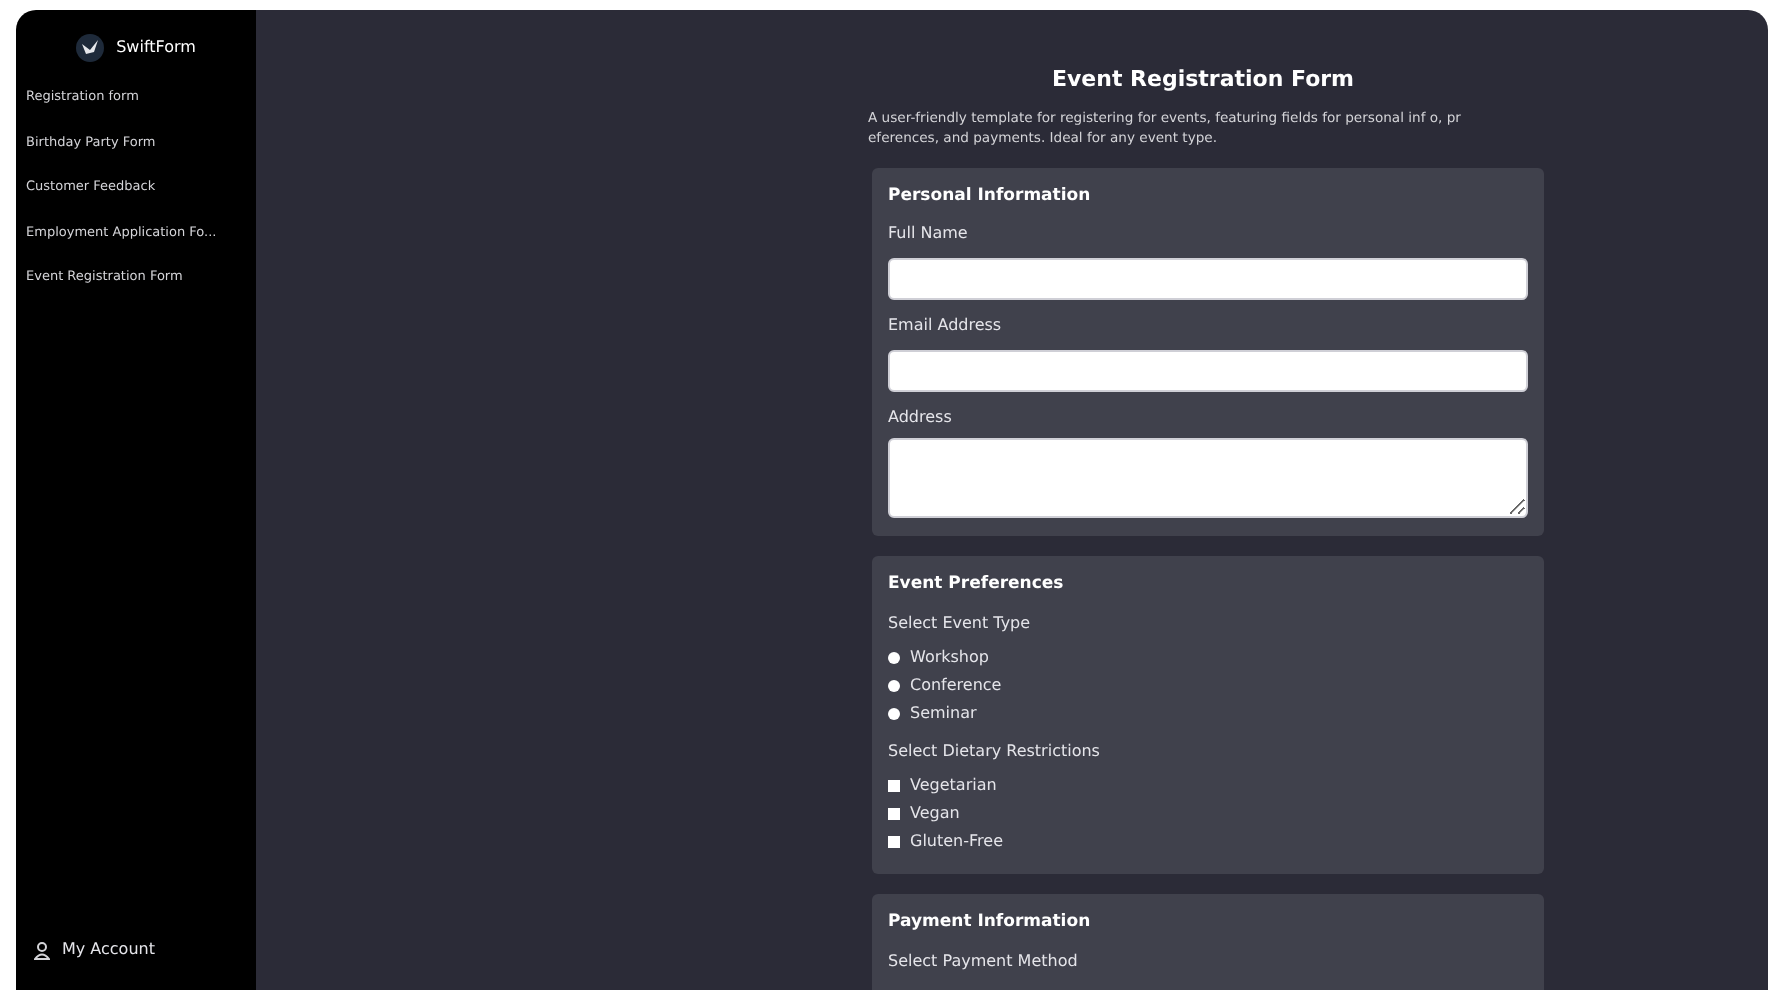 This screenshot has width=1778, height=990. What do you see at coordinates (156, 48) in the screenshot?
I see `brand-name: SwiftForm` at bounding box center [156, 48].